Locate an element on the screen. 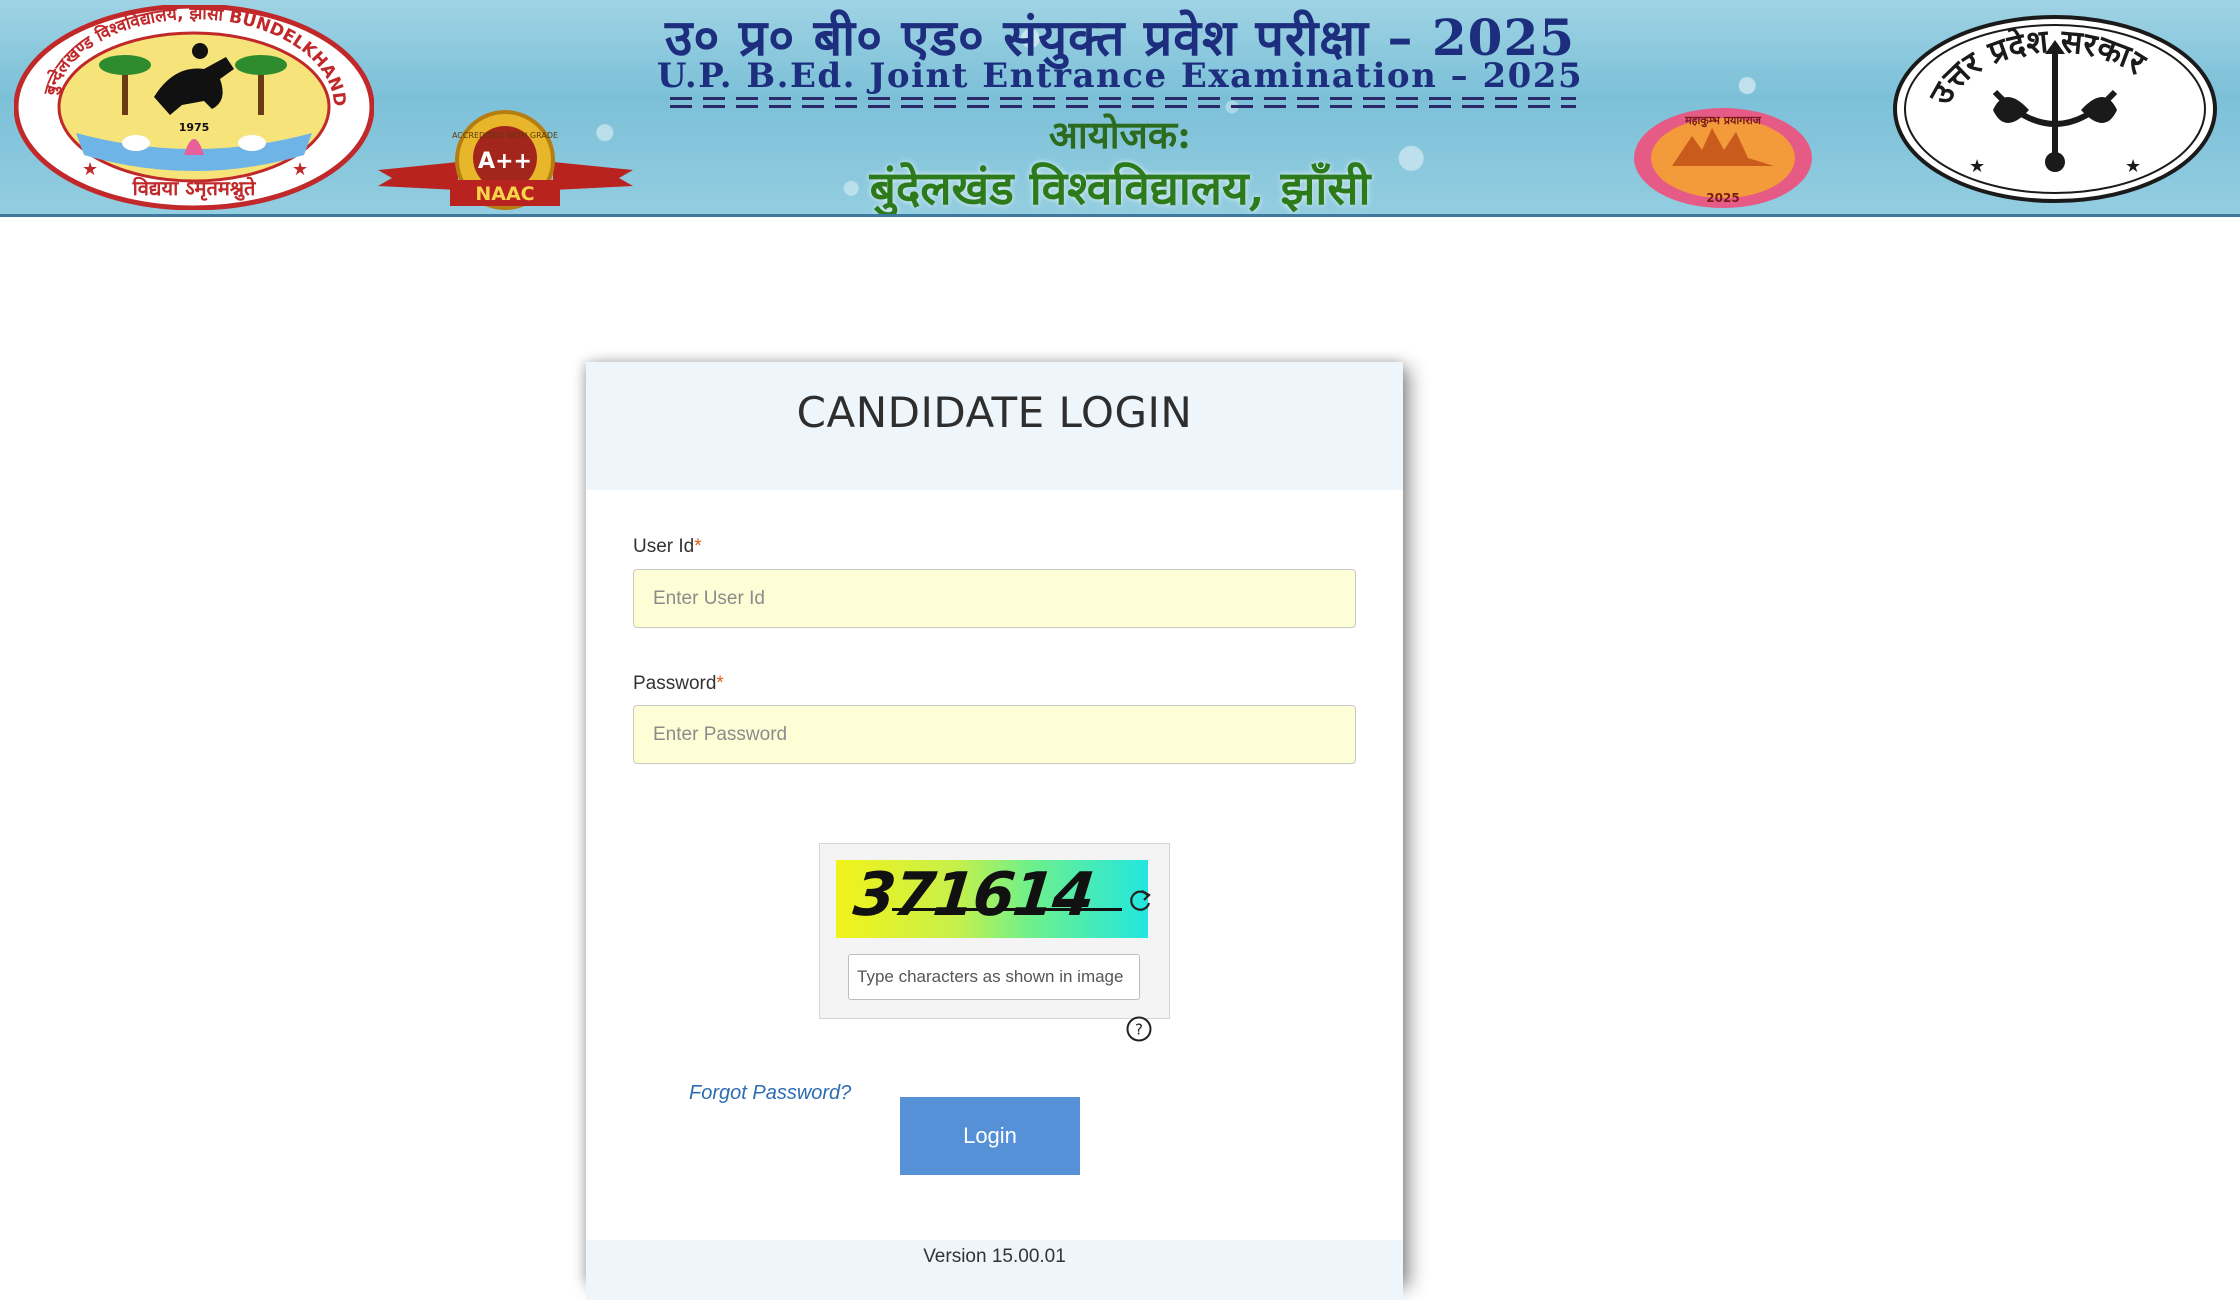 The width and height of the screenshot is (2240, 1300). user-id-input is located at coordinates (994, 598).